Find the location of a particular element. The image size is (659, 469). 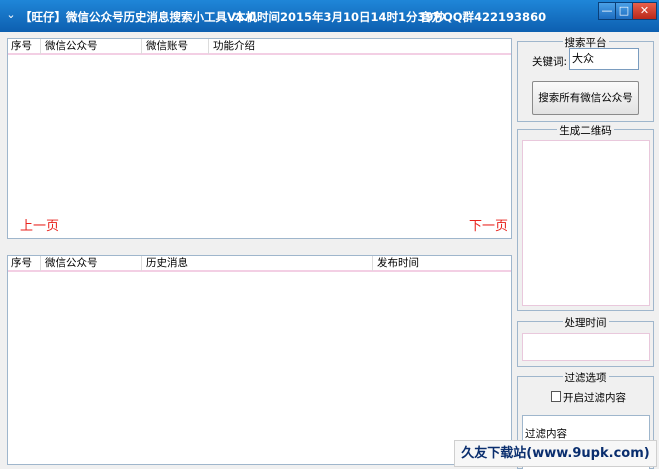

keyword-input: 大众 is located at coordinates (604, 59).